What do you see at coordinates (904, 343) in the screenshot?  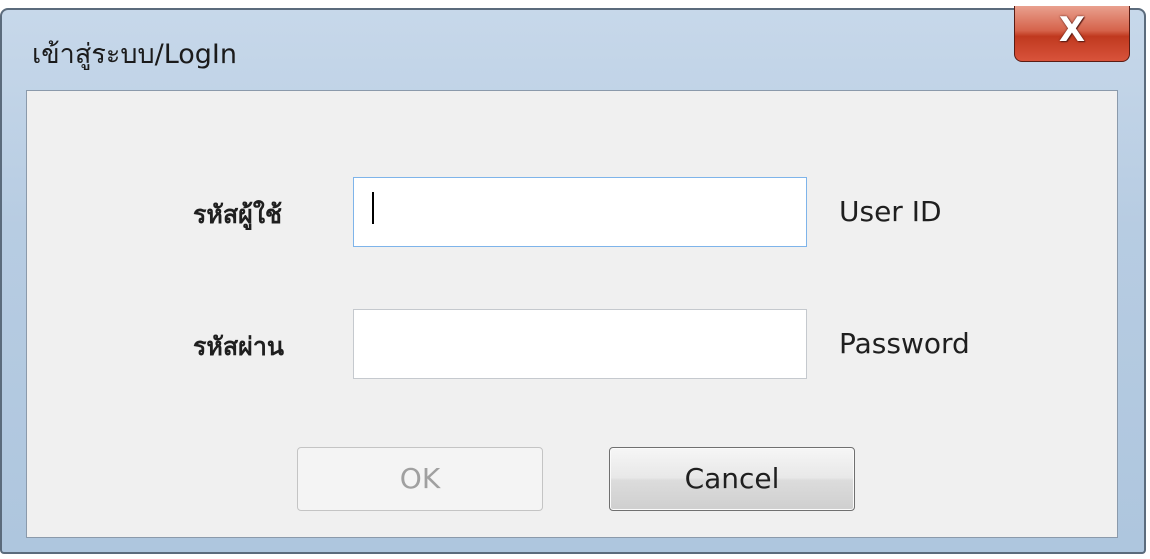 I see `password-label-english: Password` at bounding box center [904, 343].